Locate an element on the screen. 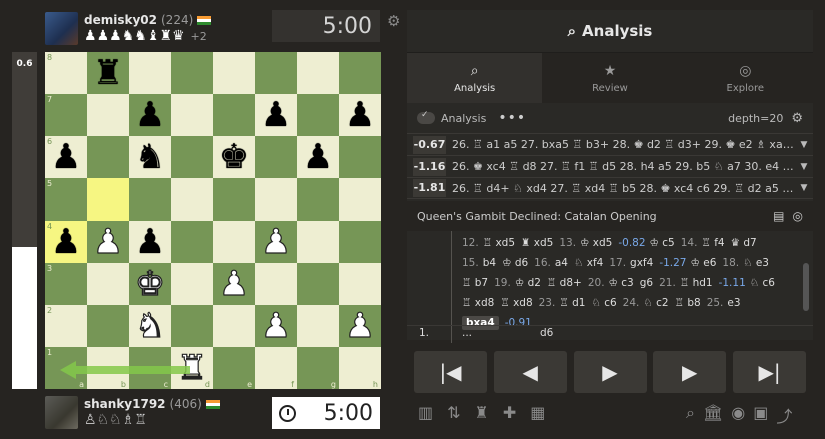 This screenshot has width=825, height=439. previous-move-button: ◀ is located at coordinates (530, 372).